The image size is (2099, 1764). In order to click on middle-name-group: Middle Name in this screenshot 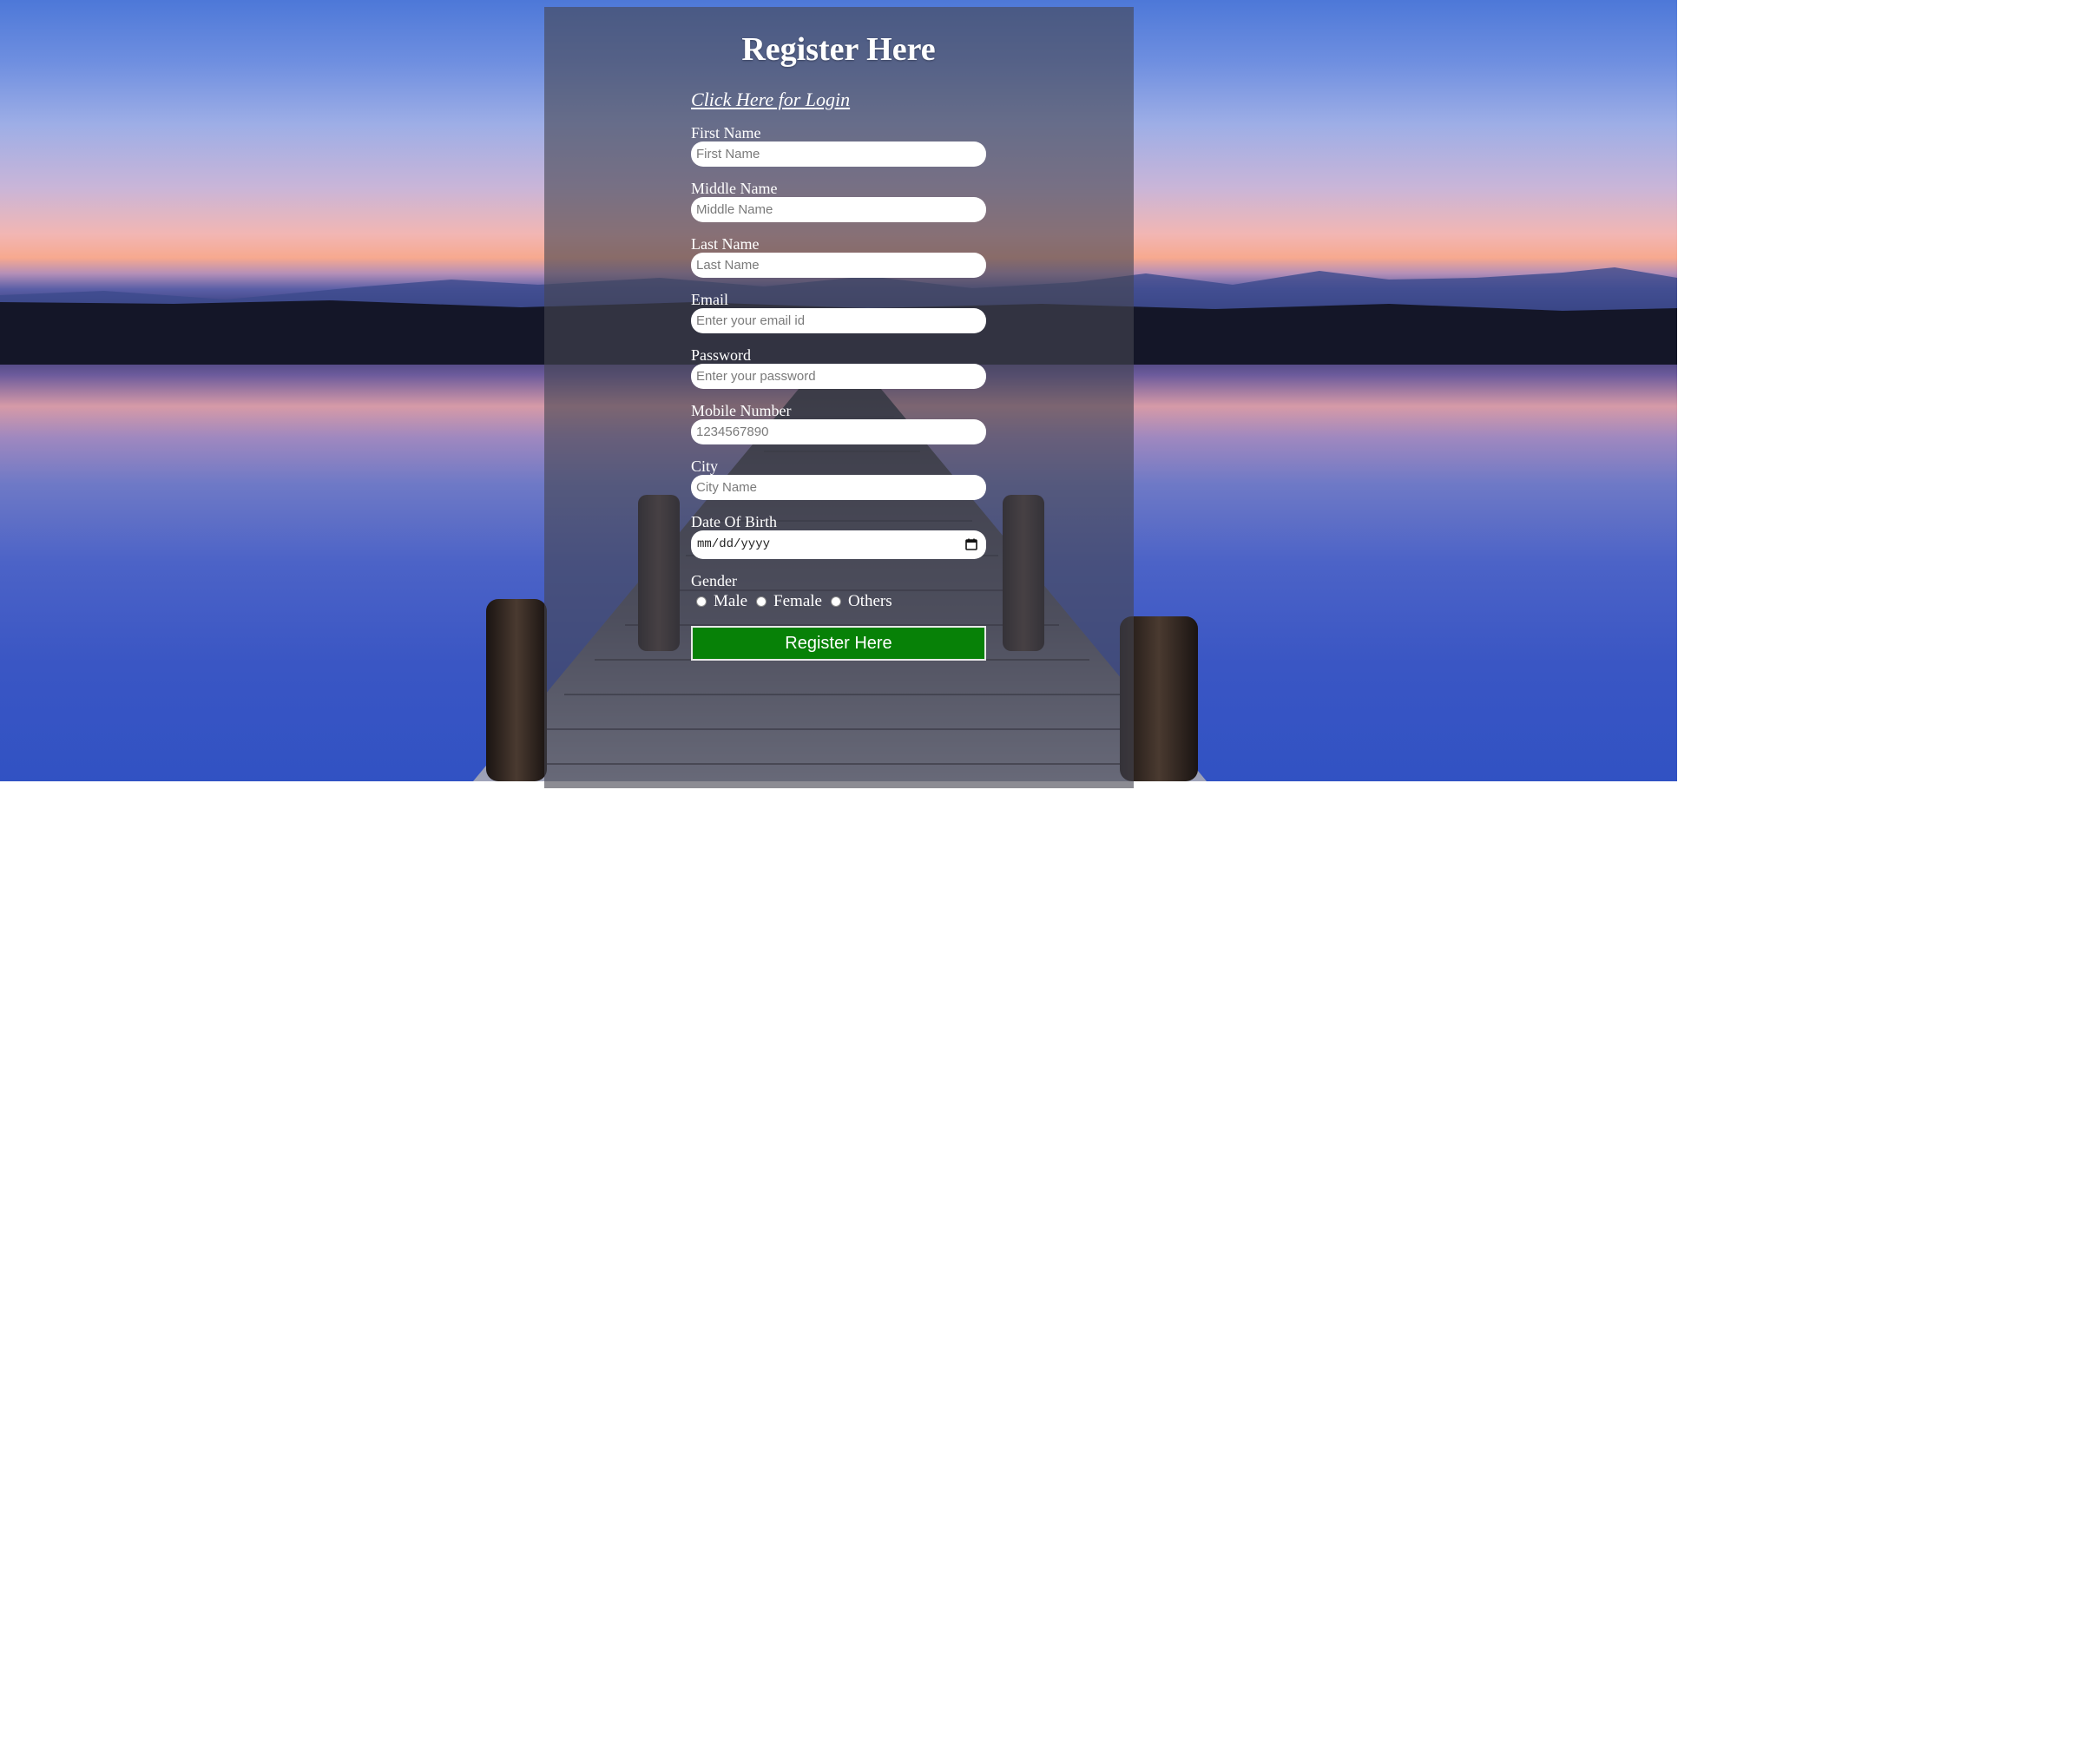, I will do `click(838, 201)`.